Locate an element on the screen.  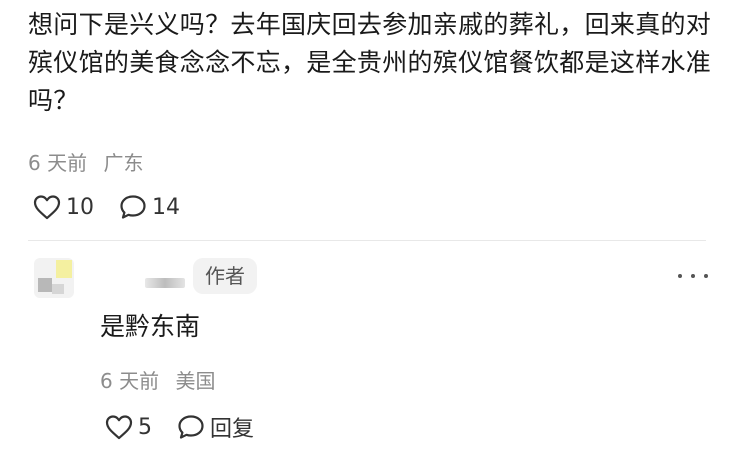
comment-location: 广东 is located at coordinates (123, 163).